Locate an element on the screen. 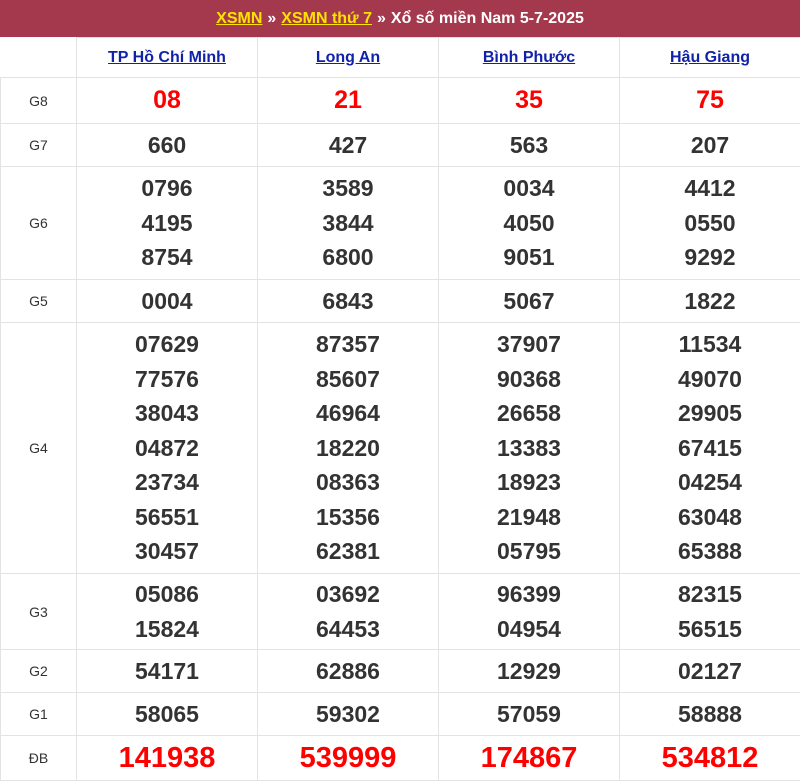 The width and height of the screenshot is (800, 781). result-cell: 37907903682665813383189232194805795 is located at coordinates (529, 448).